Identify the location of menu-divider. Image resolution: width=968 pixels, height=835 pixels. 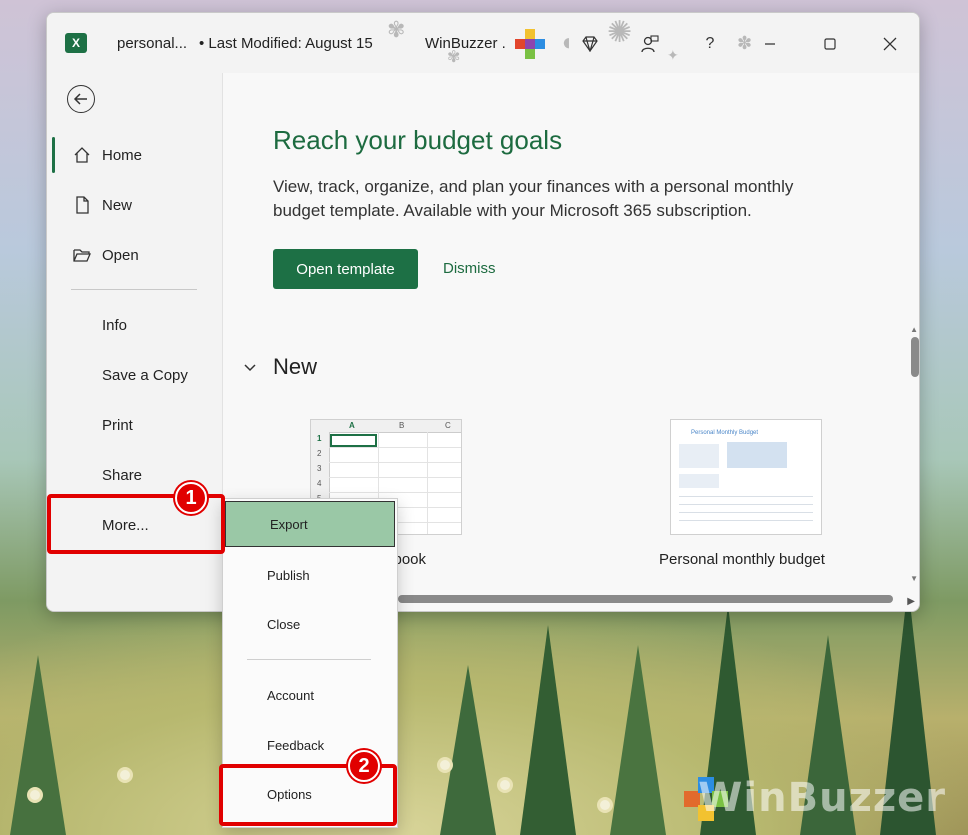
(309, 659).